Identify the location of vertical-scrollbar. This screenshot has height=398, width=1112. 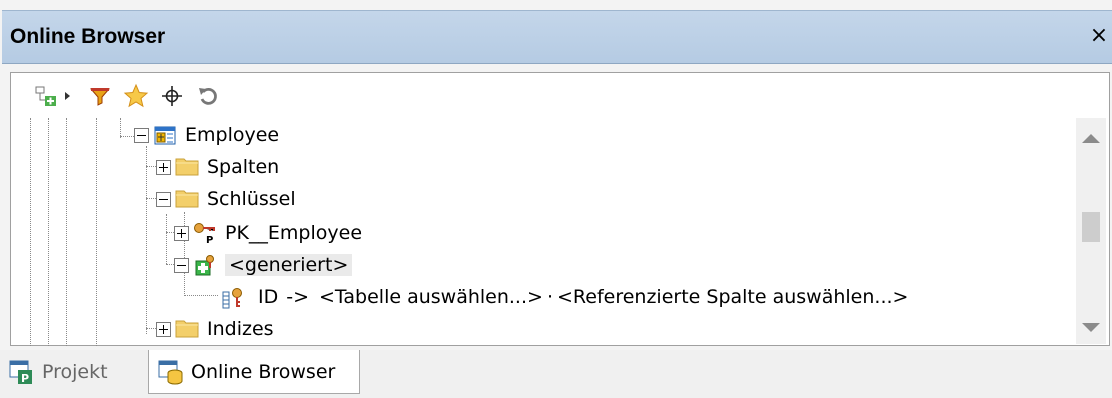
(1091, 231).